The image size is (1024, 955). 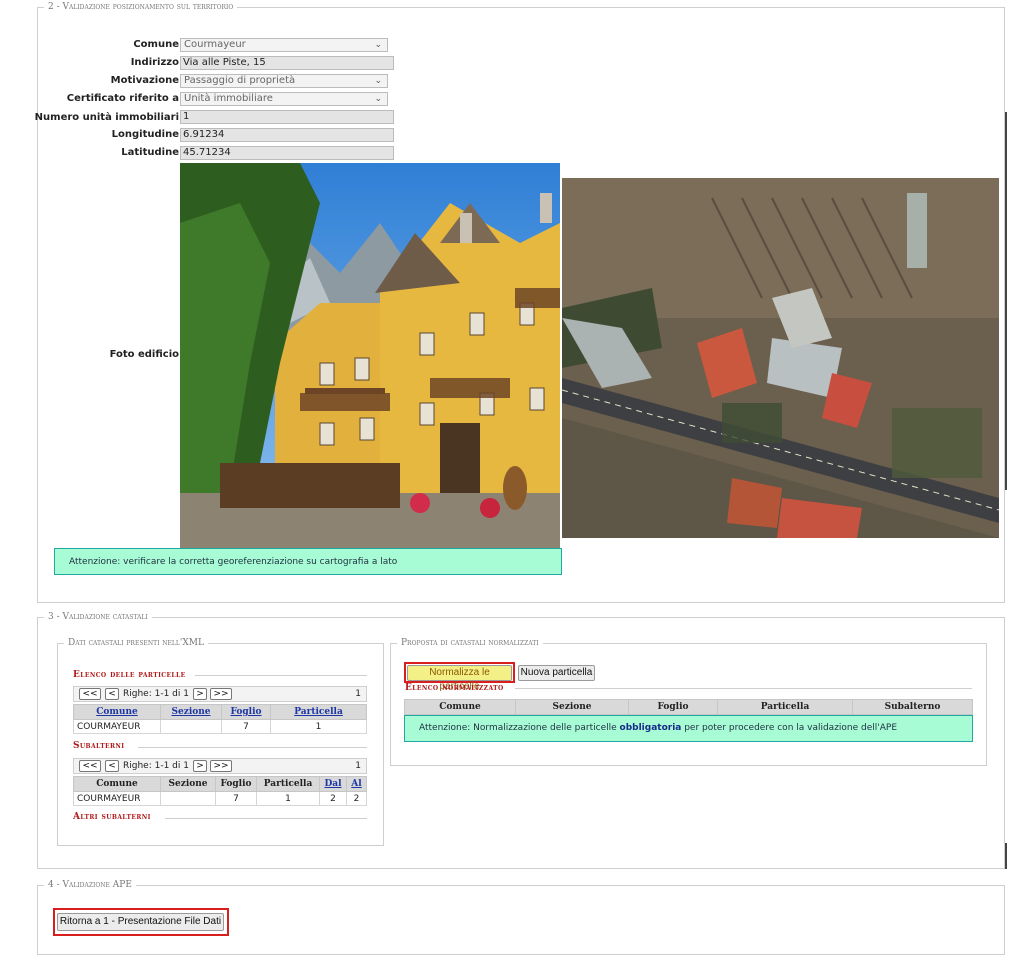 I want to click on col-dal: Dal, so click(x=333, y=784).